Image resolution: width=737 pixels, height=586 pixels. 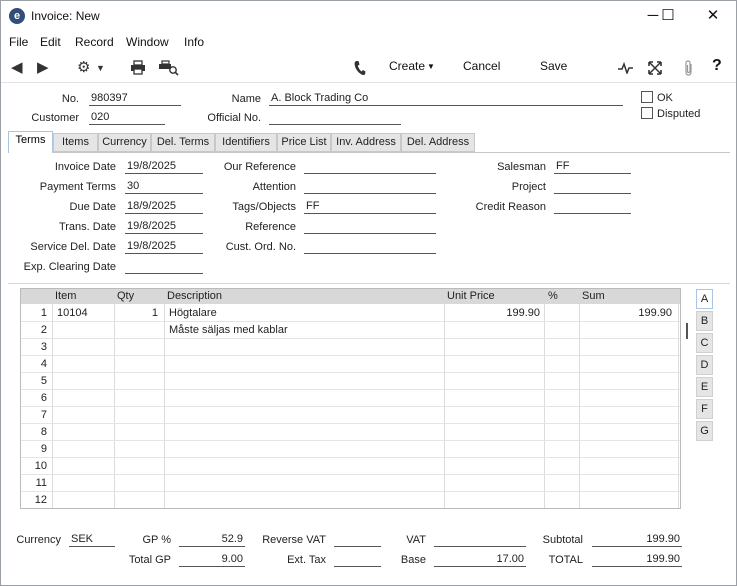 I want to click on chevron-down-icon: ▼, so click(x=100, y=68).